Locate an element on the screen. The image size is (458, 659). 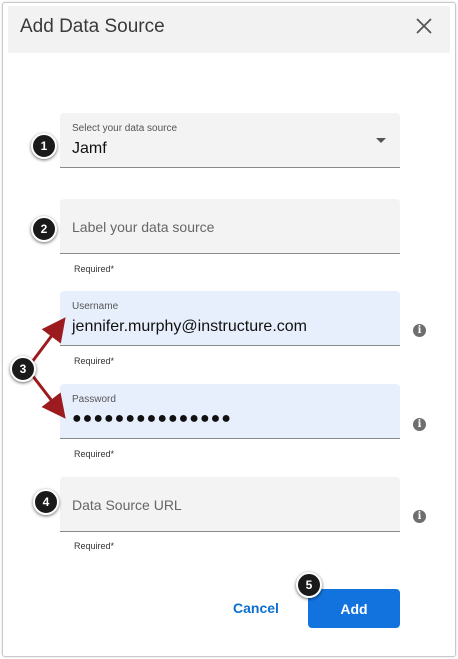
label-placeholder: Label your data source is located at coordinates (143, 227).